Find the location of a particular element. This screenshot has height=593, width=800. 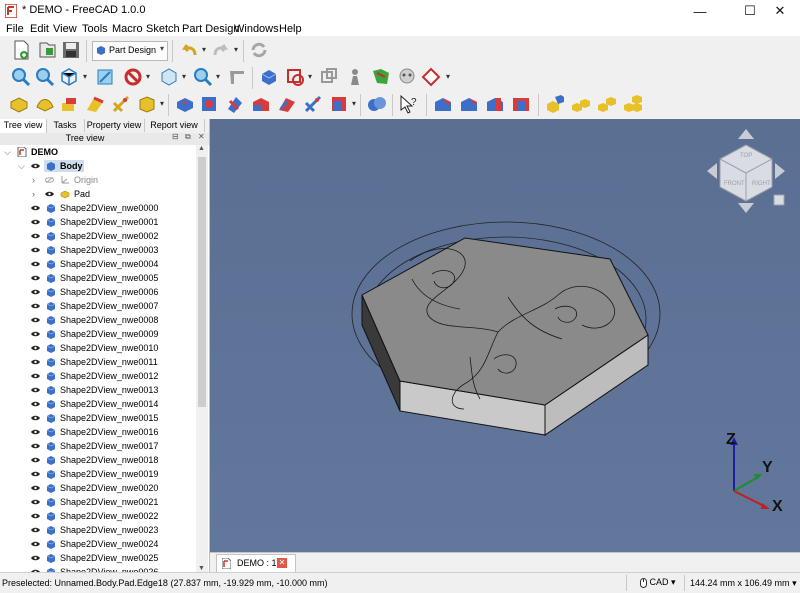

new-document-icon is located at coordinates (21, 50).